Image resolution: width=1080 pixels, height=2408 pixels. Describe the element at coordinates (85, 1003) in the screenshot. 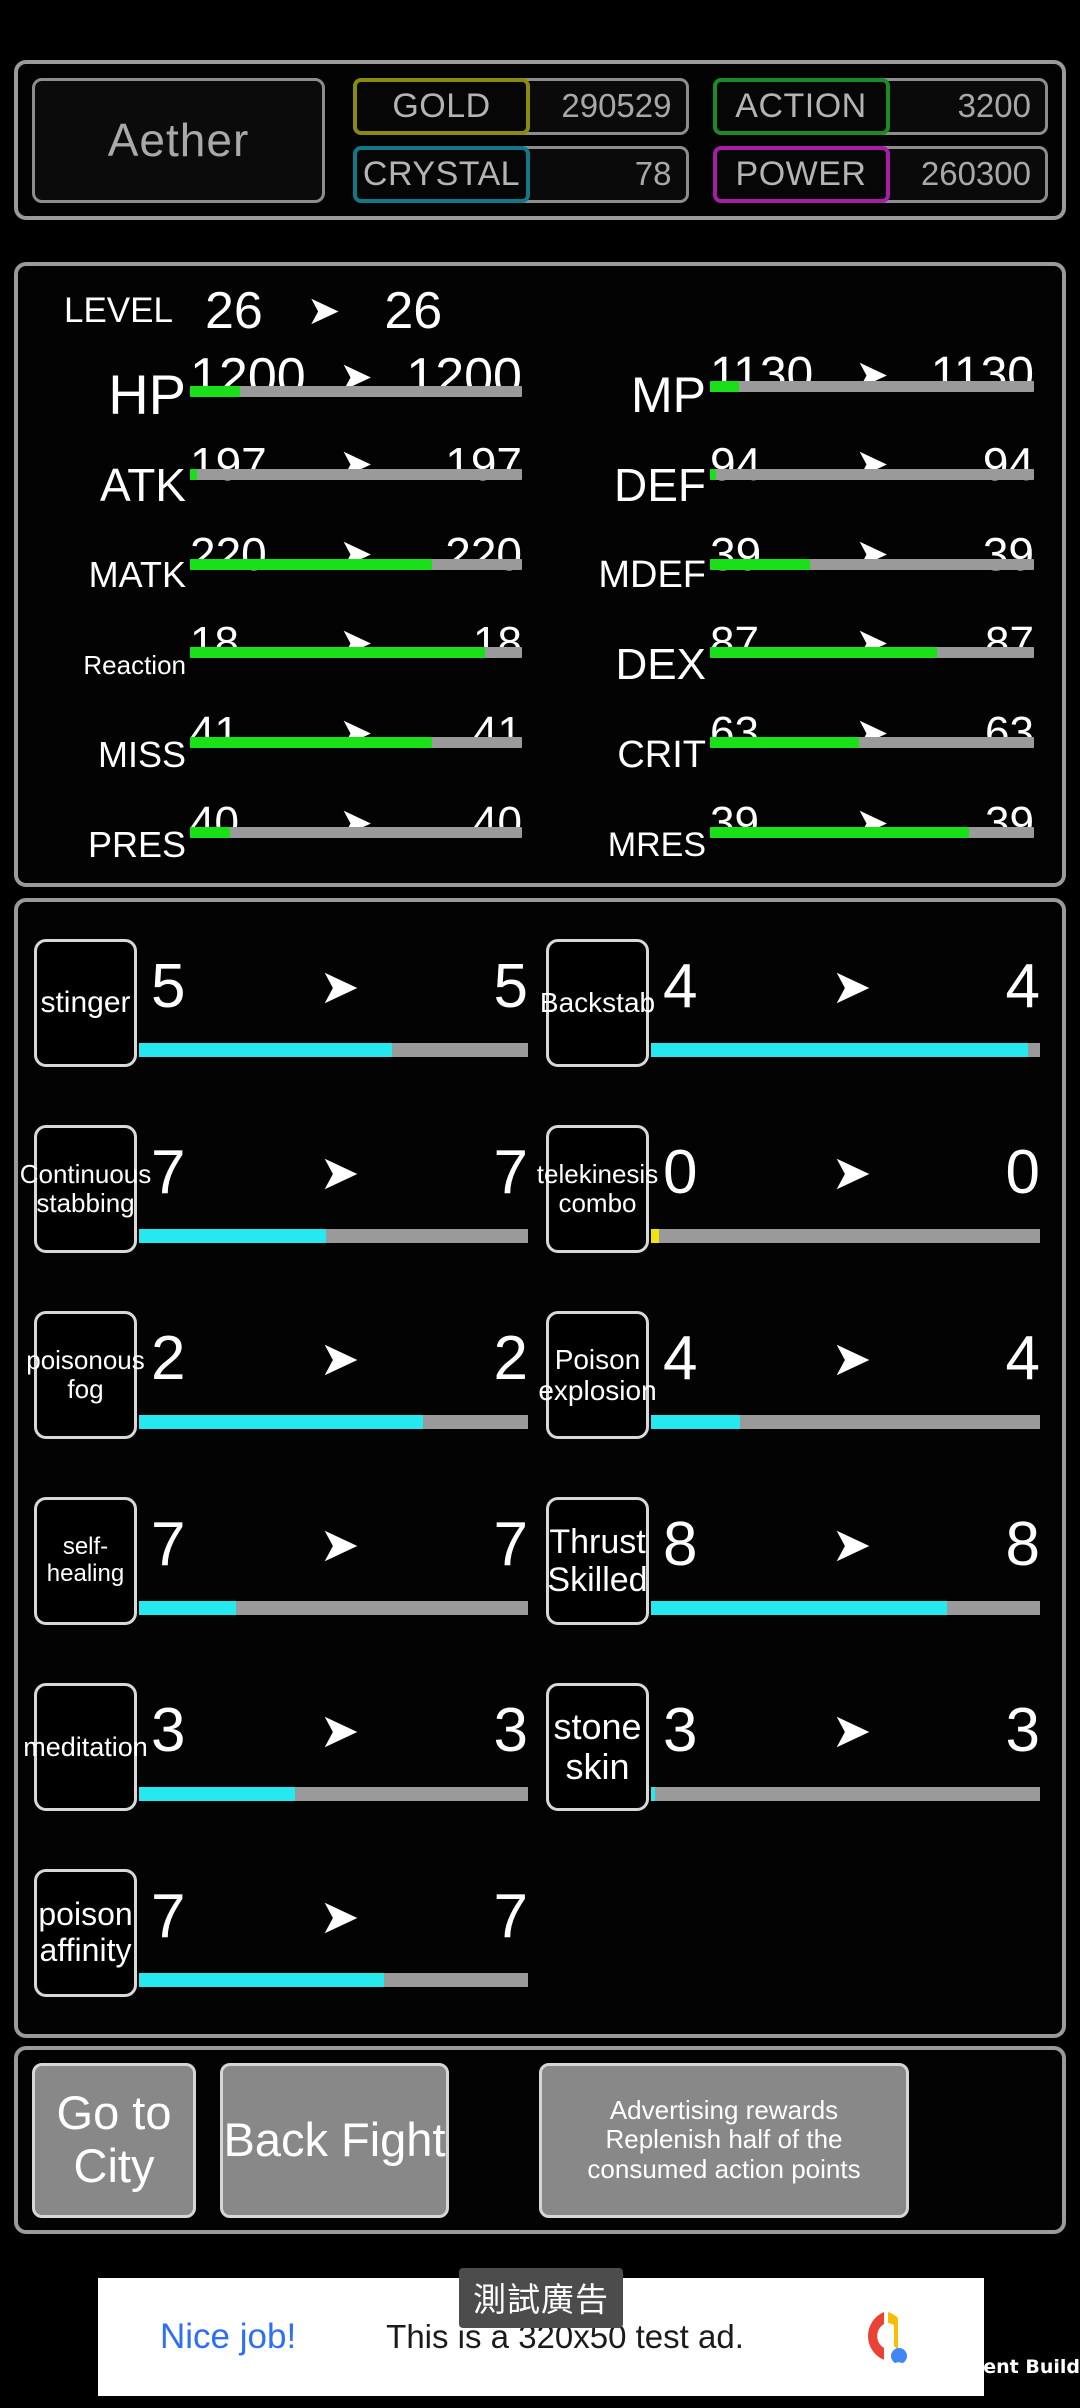

I see `skill-chip: stinger` at that location.